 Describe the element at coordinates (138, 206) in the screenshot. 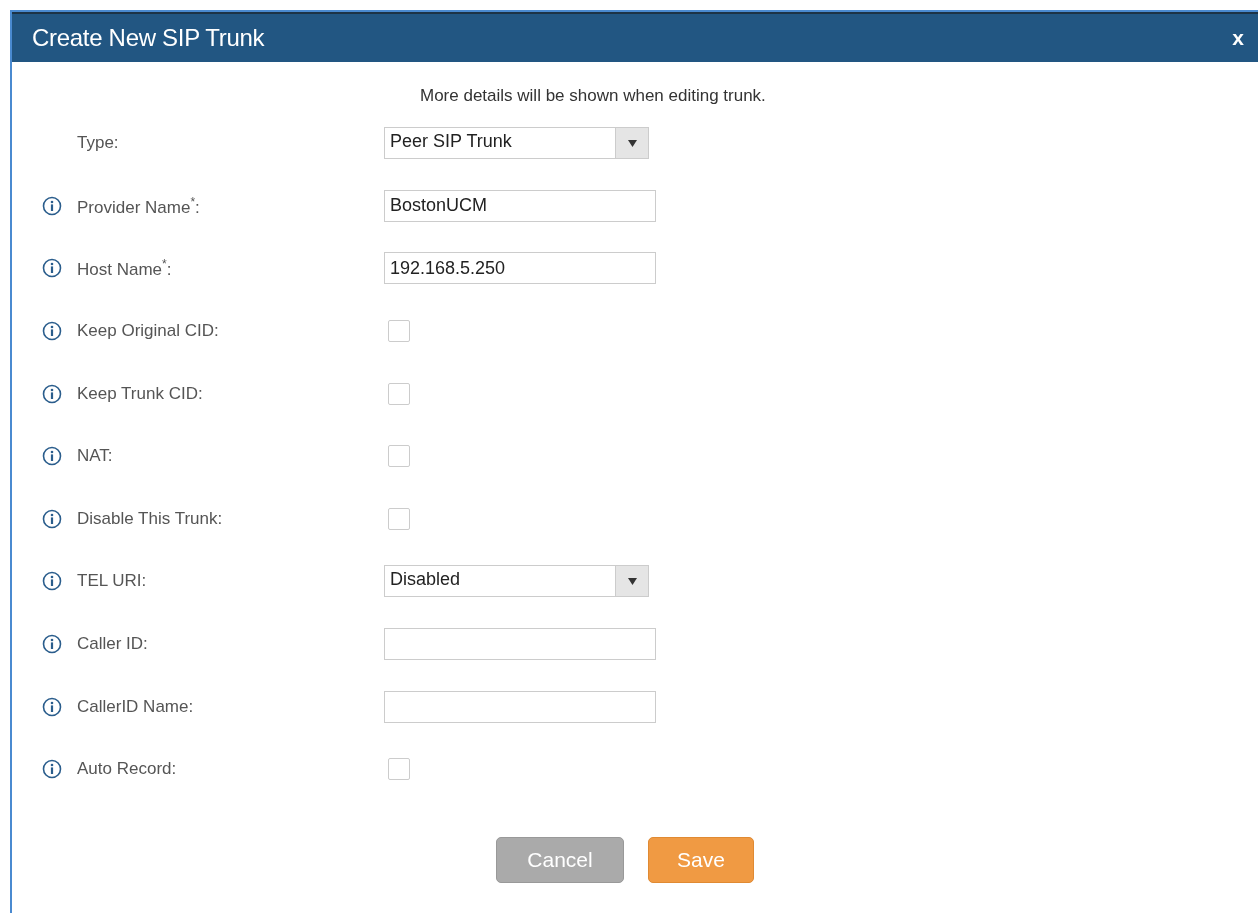

I see `field-label: Provider Name$^{*}$:` at that location.